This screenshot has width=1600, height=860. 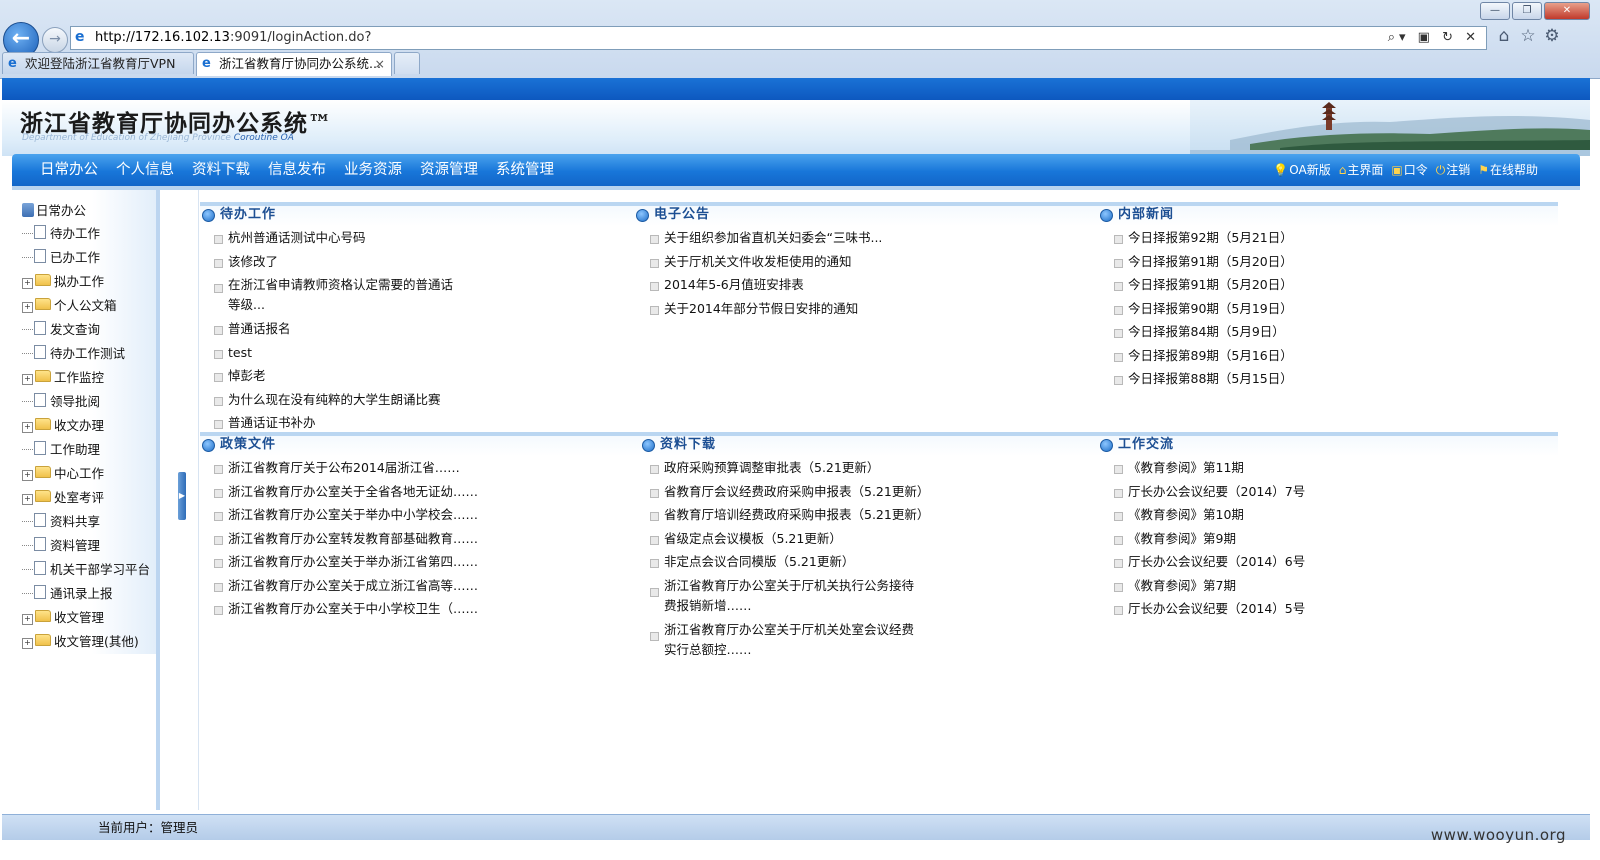 What do you see at coordinates (1567, 11) in the screenshot?
I see `close-window-button: ✕` at bounding box center [1567, 11].